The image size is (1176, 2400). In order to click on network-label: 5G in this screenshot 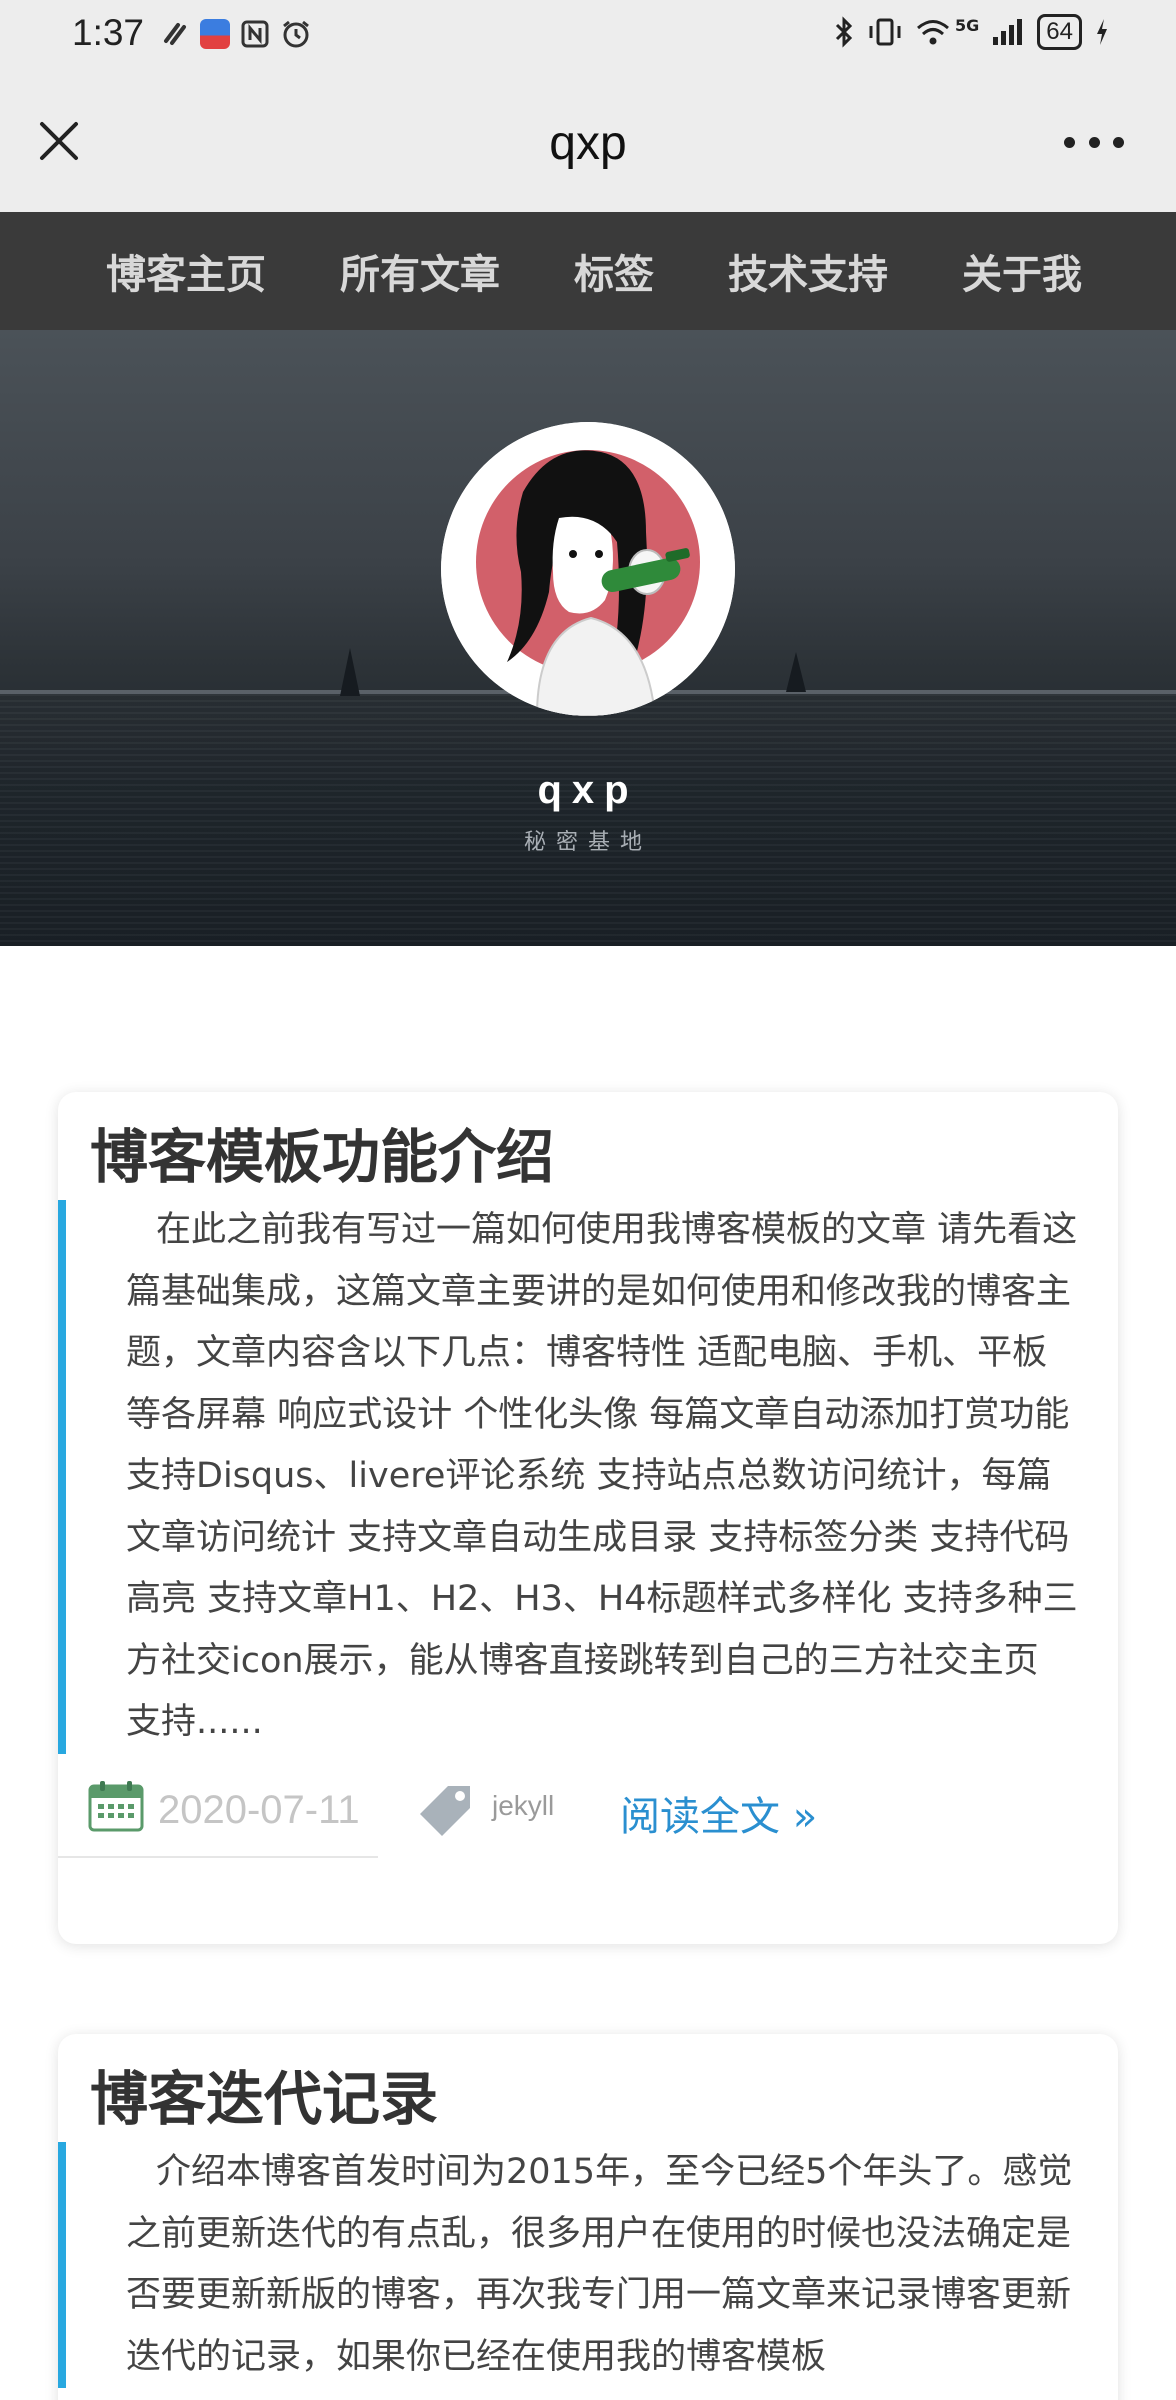, I will do `click(967, 25)`.